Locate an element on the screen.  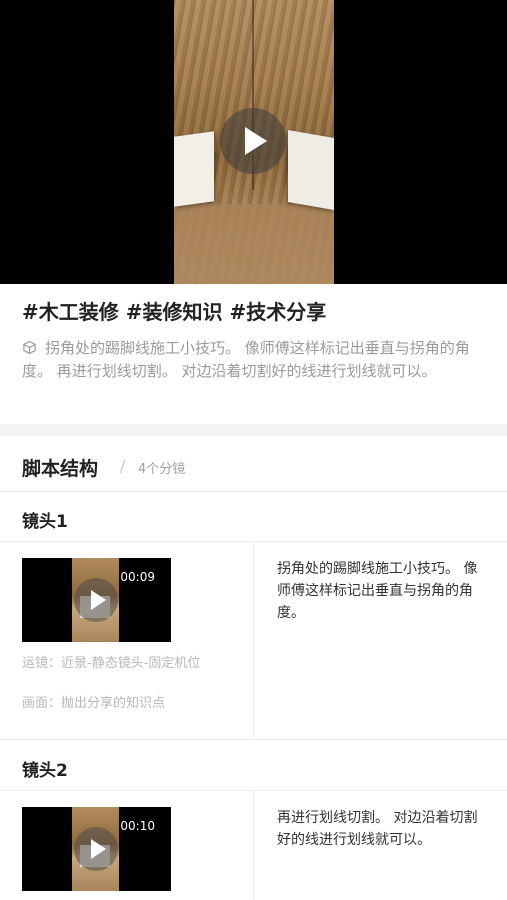
shot-scene-info: 画面：抛出分享的知识点 is located at coordinates (94, 703).